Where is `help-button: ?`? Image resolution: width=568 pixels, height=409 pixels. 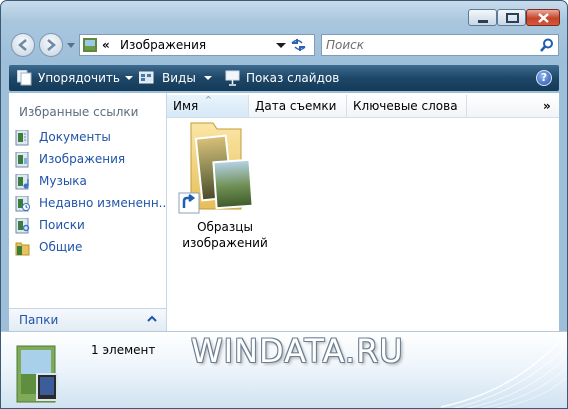
help-button: ? is located at coordinates (544, 78).